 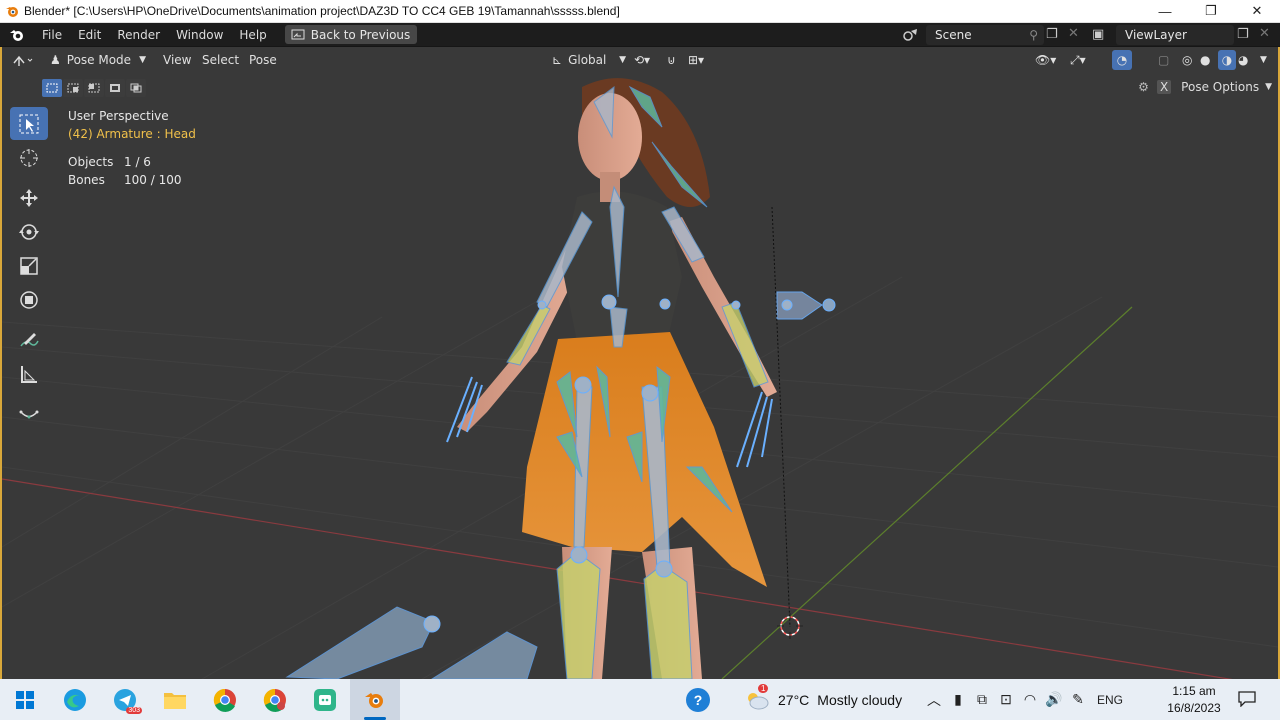 I want to click on shading-solid-icon: ●, so click(x=1205, y=60).